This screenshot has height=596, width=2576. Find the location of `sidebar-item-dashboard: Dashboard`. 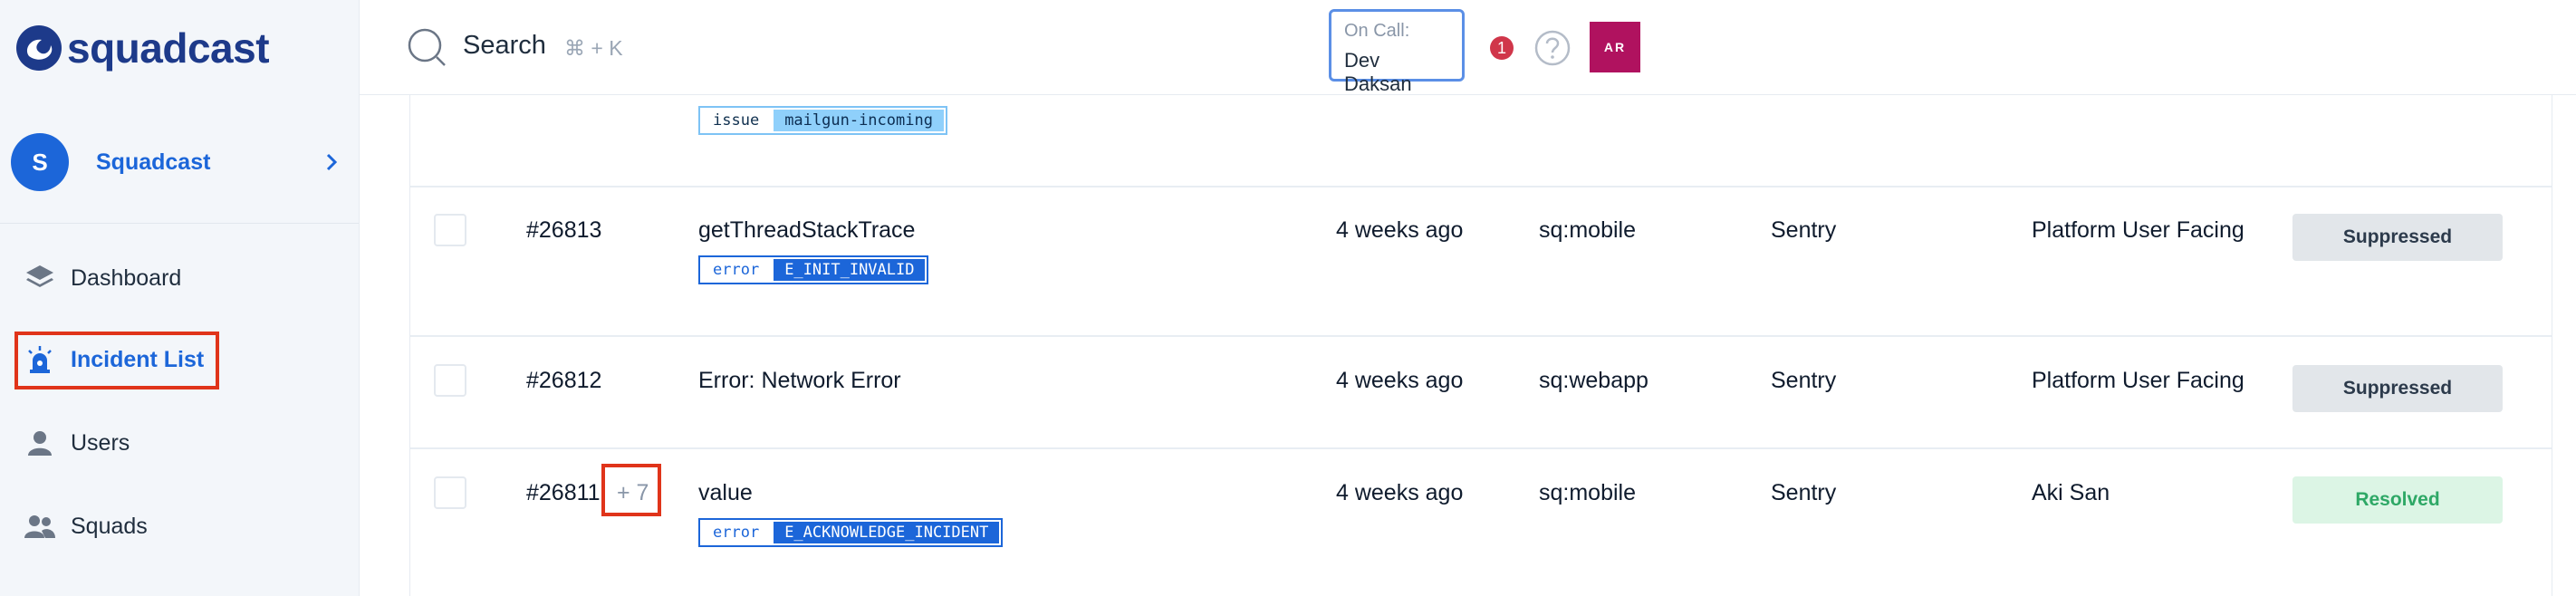

sidebar-item-dashboard: Dashboard is located at coordinates (102, 278).